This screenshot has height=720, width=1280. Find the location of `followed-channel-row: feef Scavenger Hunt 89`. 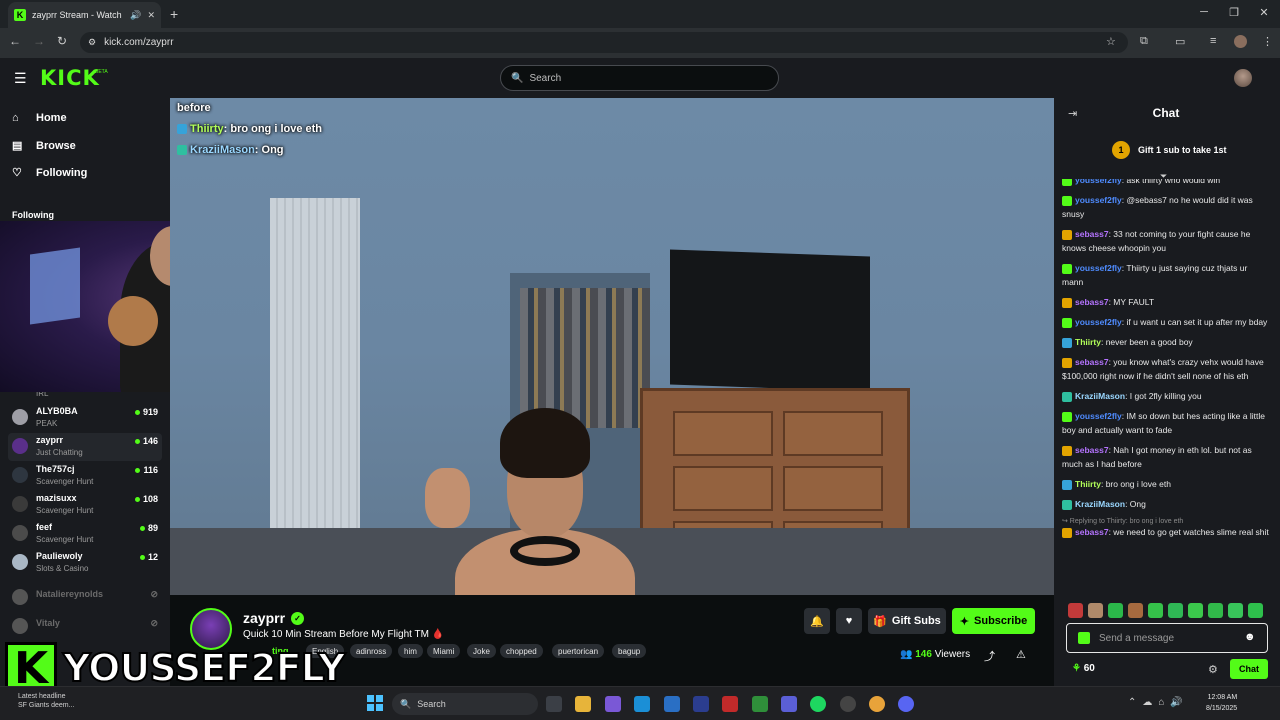

followed-channel-row: feef Scavenger Hunt 89 is located at coordinates (85, 534).